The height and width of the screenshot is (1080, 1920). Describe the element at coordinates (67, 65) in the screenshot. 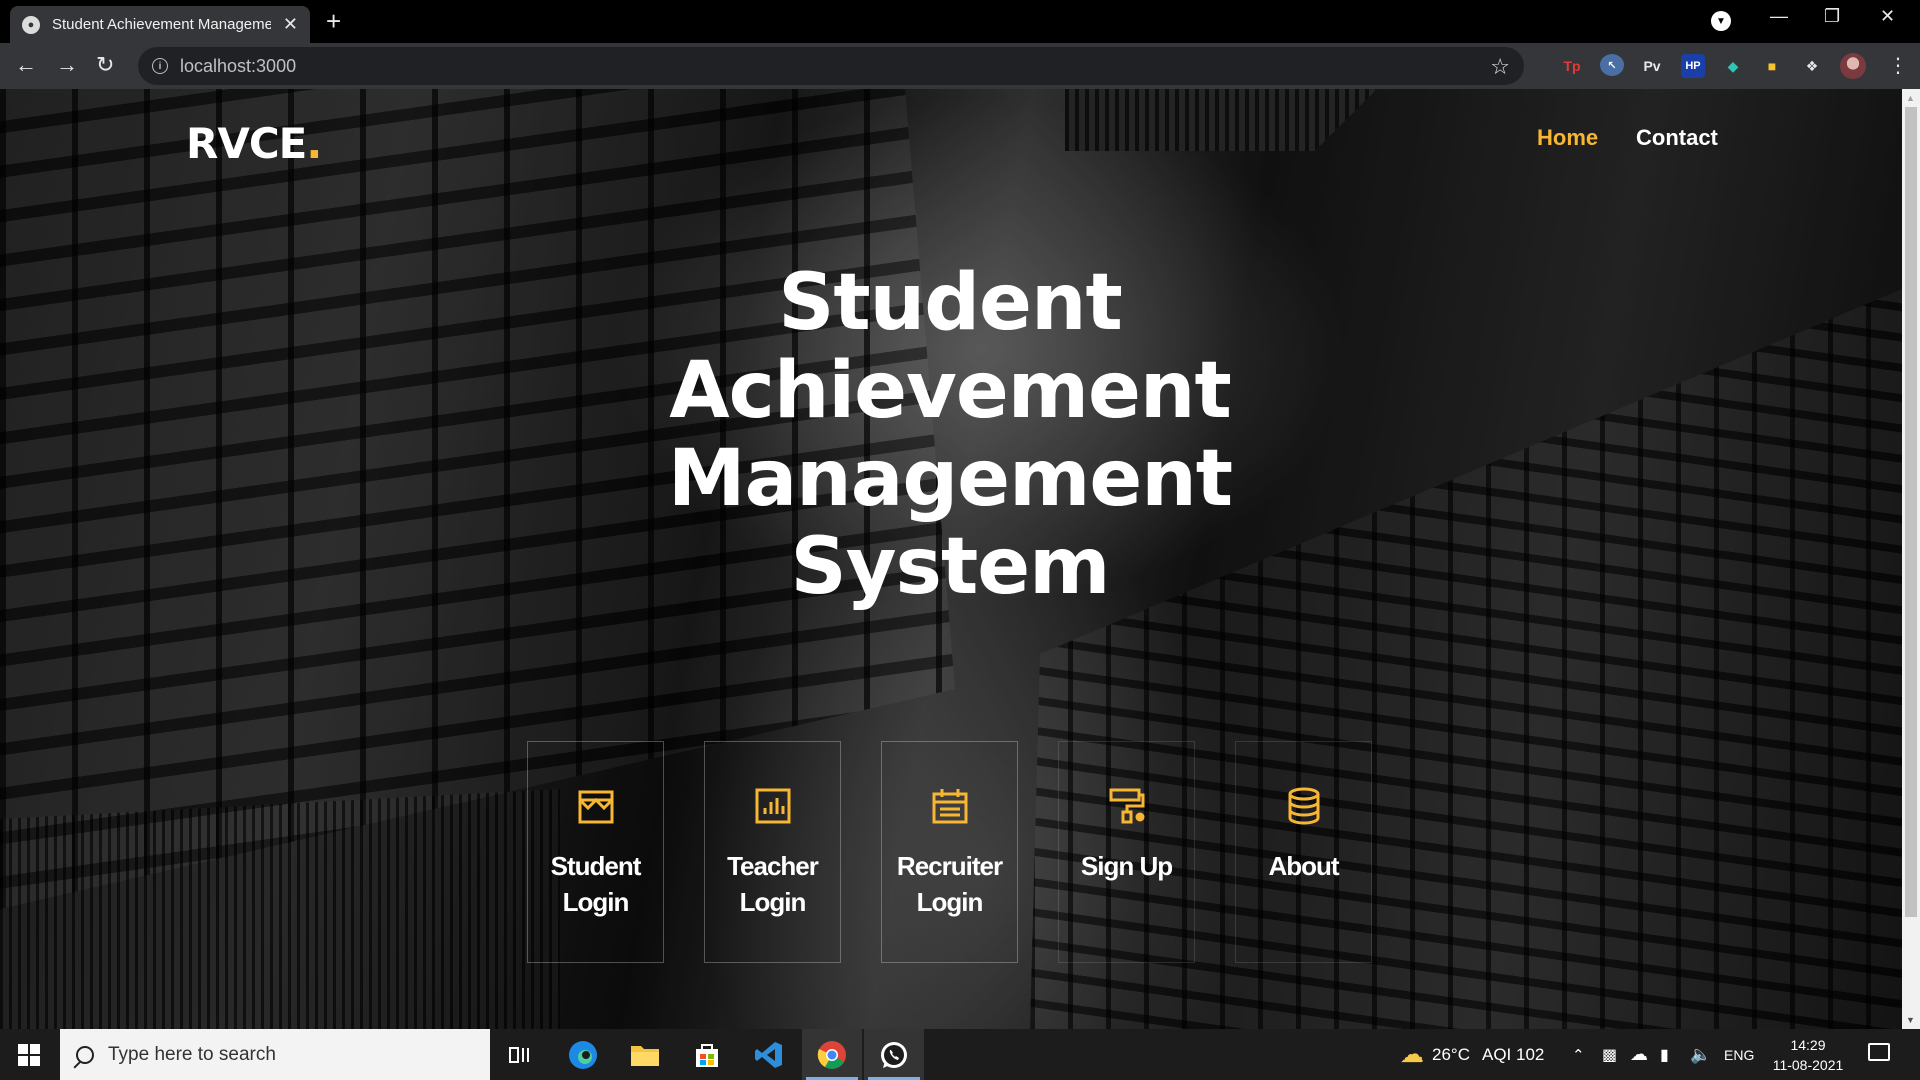

I see `forward-icon: →` at that location.